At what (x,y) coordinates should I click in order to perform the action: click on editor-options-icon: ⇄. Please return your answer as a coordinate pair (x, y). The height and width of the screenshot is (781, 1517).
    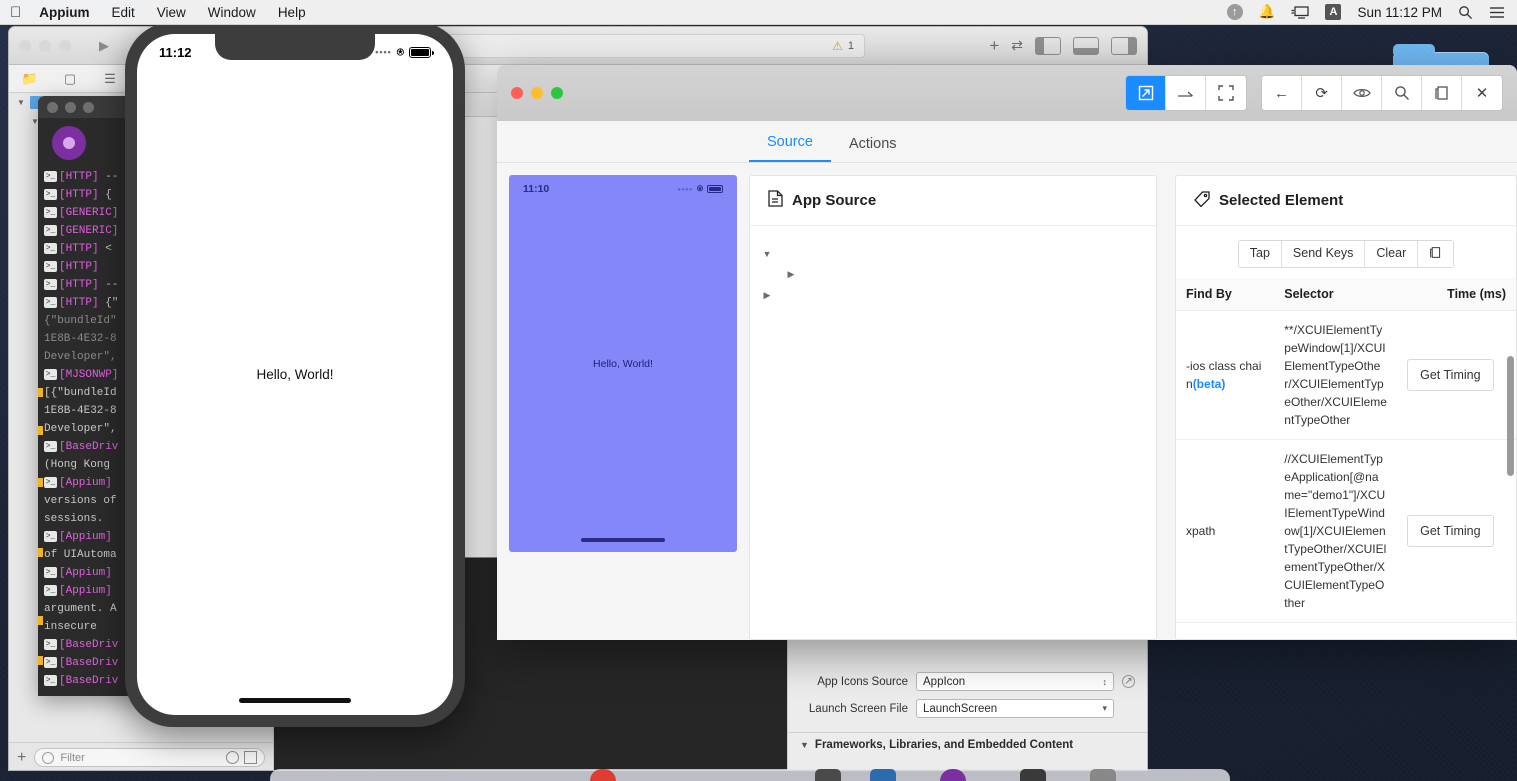
    Looking at the image, I should click on (1017, 45).